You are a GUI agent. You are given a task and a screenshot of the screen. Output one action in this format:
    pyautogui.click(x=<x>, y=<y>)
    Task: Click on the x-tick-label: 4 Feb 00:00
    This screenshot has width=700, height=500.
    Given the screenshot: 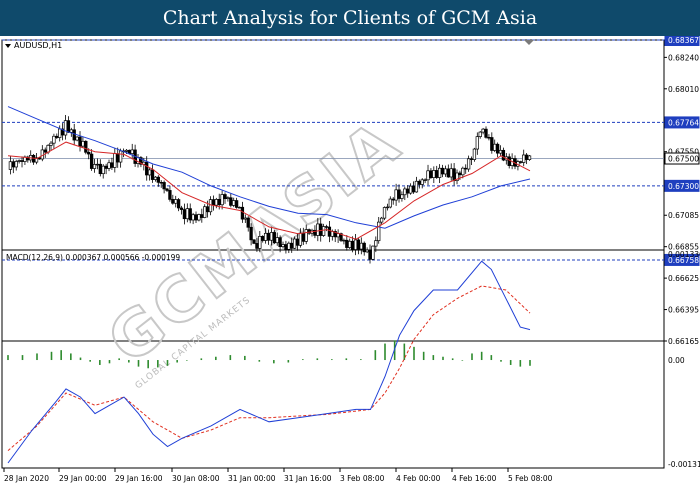 What is the action you would take?
    pyautogui.click(x=418, y=478)
    